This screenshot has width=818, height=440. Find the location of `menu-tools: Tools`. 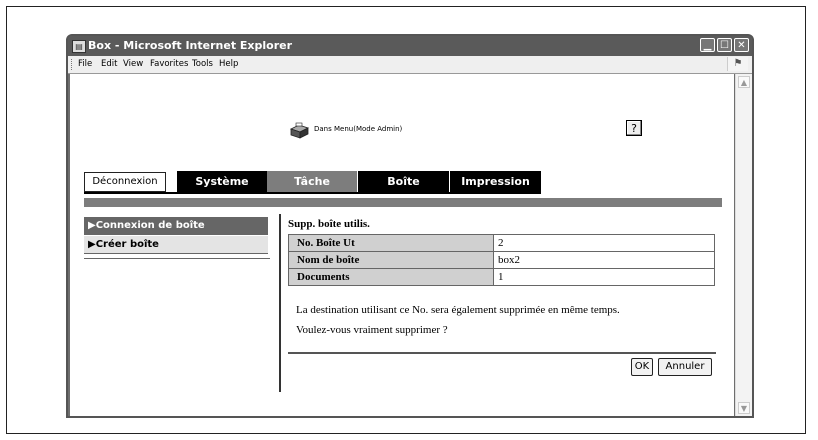

menu-tools: Tools is located at coordinates (202, 64).